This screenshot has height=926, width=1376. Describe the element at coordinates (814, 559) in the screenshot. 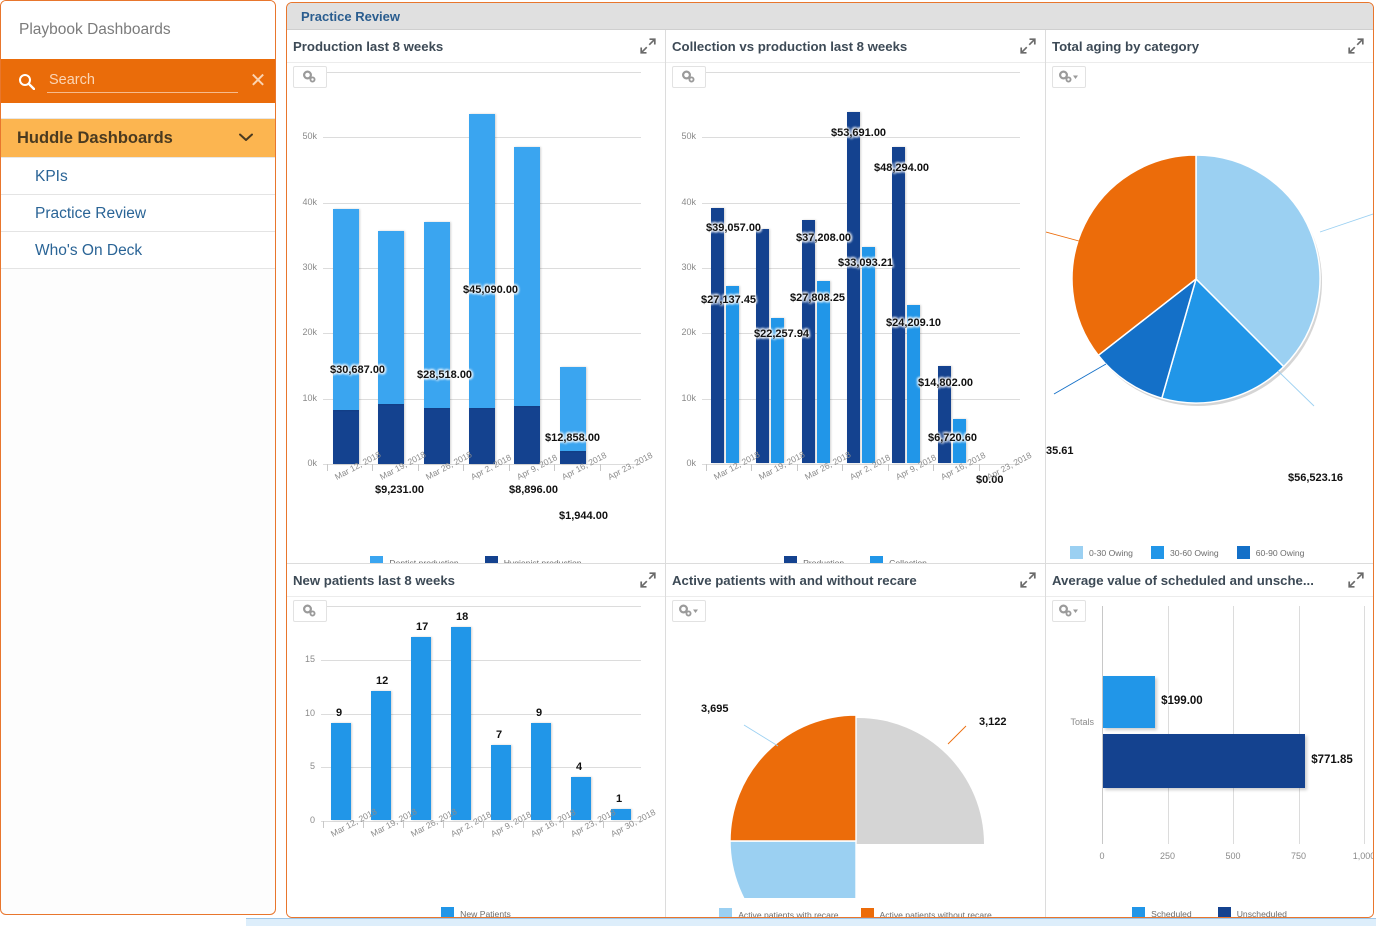

I see `legend-item: Production` at that location.